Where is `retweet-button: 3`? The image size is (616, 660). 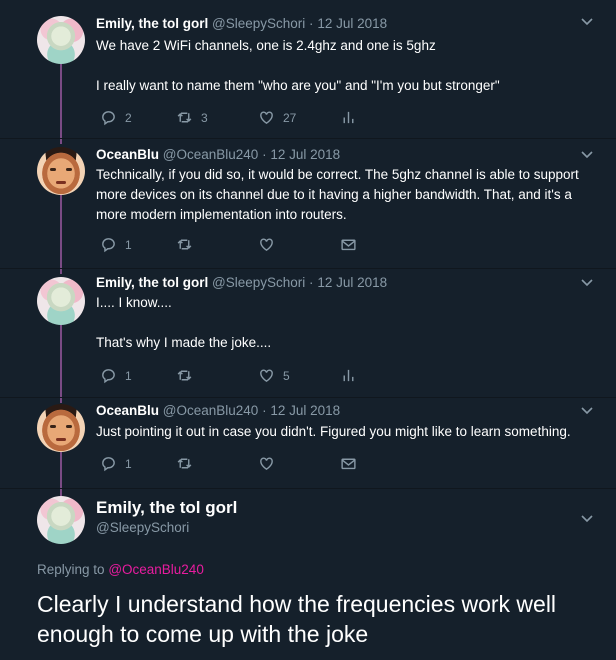
retweet-button: 3 is located at coordinates (192, 117).